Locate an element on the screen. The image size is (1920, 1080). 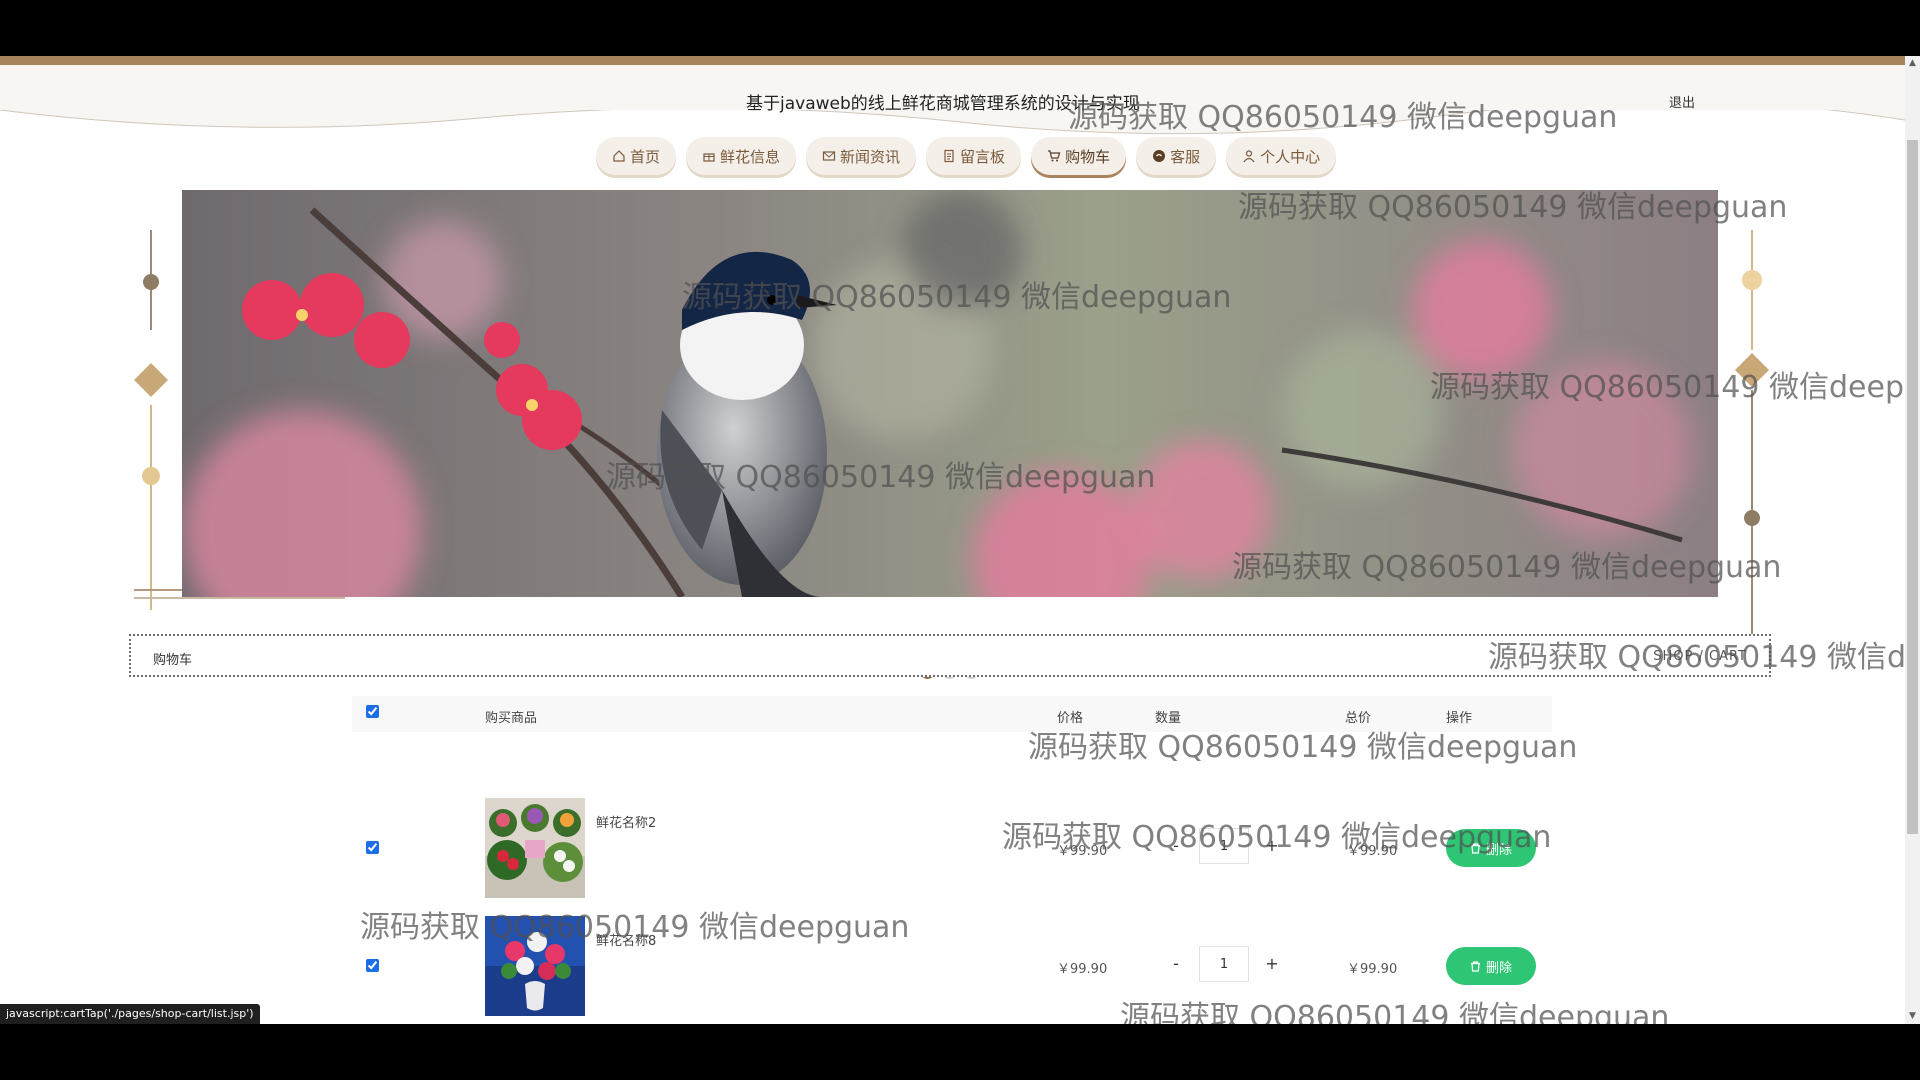
scroll-down-arrow-icon: ▼ is located at coordinates (1912, 1016).